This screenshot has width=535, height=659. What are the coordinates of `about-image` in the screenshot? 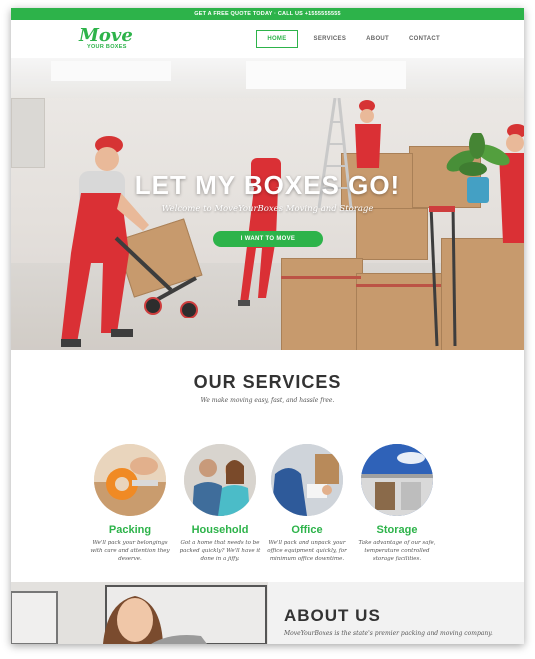 It's located at (139, 613).